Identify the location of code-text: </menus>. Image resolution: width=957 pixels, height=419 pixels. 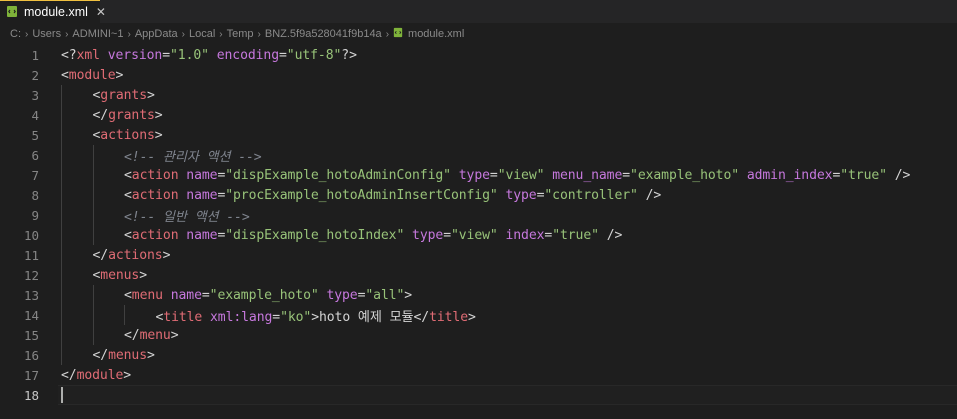
(124, 355).